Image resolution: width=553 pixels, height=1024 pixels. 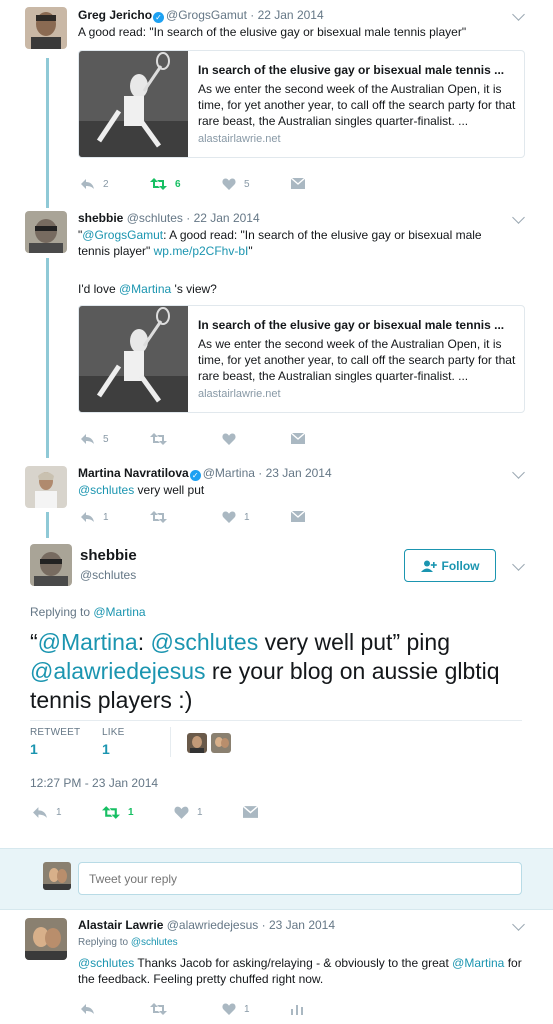 I want to click on card-domain: alastairlawrie.net, so click(x=239, y=139).